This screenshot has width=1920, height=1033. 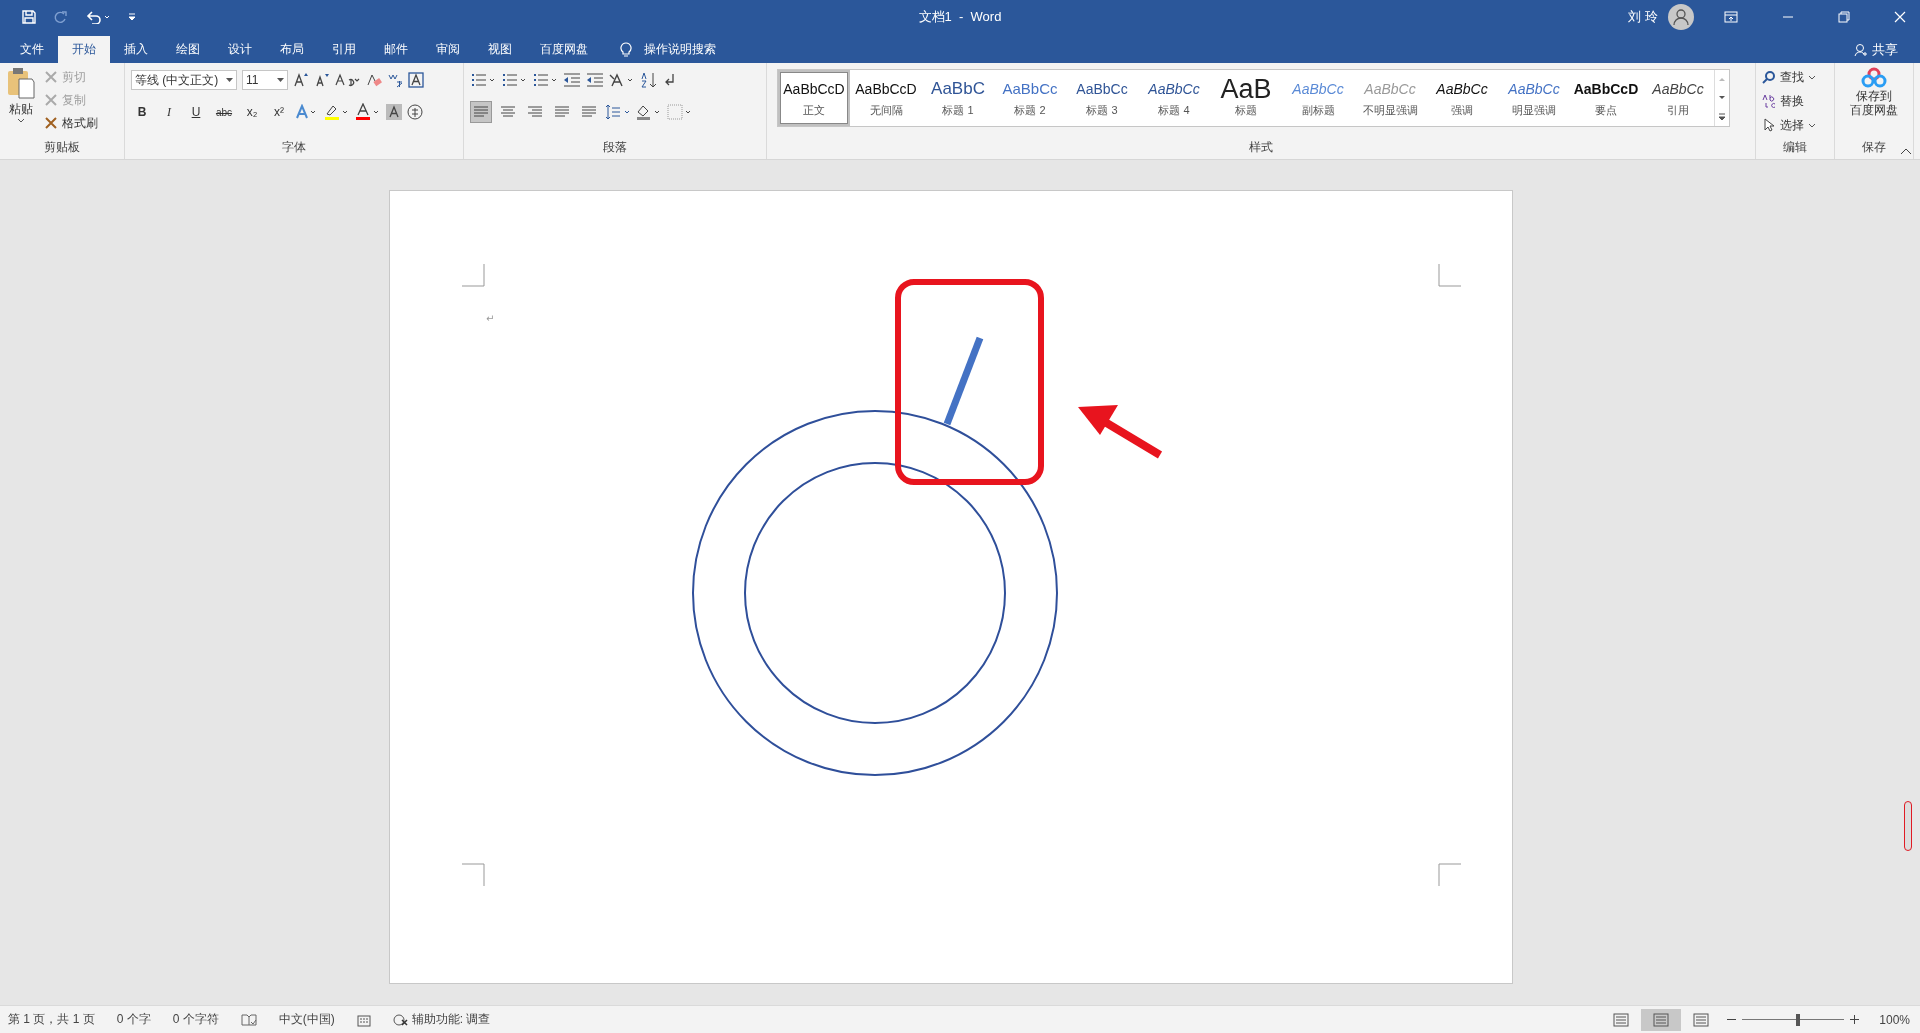 What do you see at coordinates (279, 112) in the screenshot?
I see `format-button: x²` at bounding box center [279, 112].